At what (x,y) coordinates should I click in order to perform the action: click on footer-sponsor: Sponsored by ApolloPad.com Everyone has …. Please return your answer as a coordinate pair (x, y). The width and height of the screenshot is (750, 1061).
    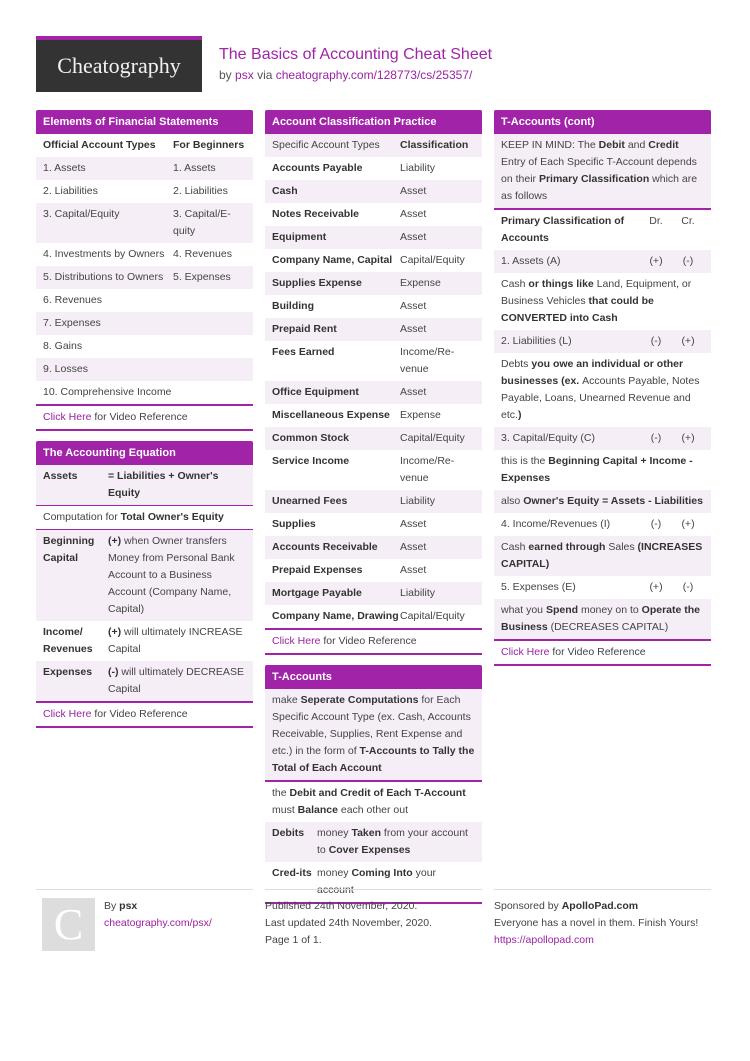
    Looking at the image, I should click on (602, 919).